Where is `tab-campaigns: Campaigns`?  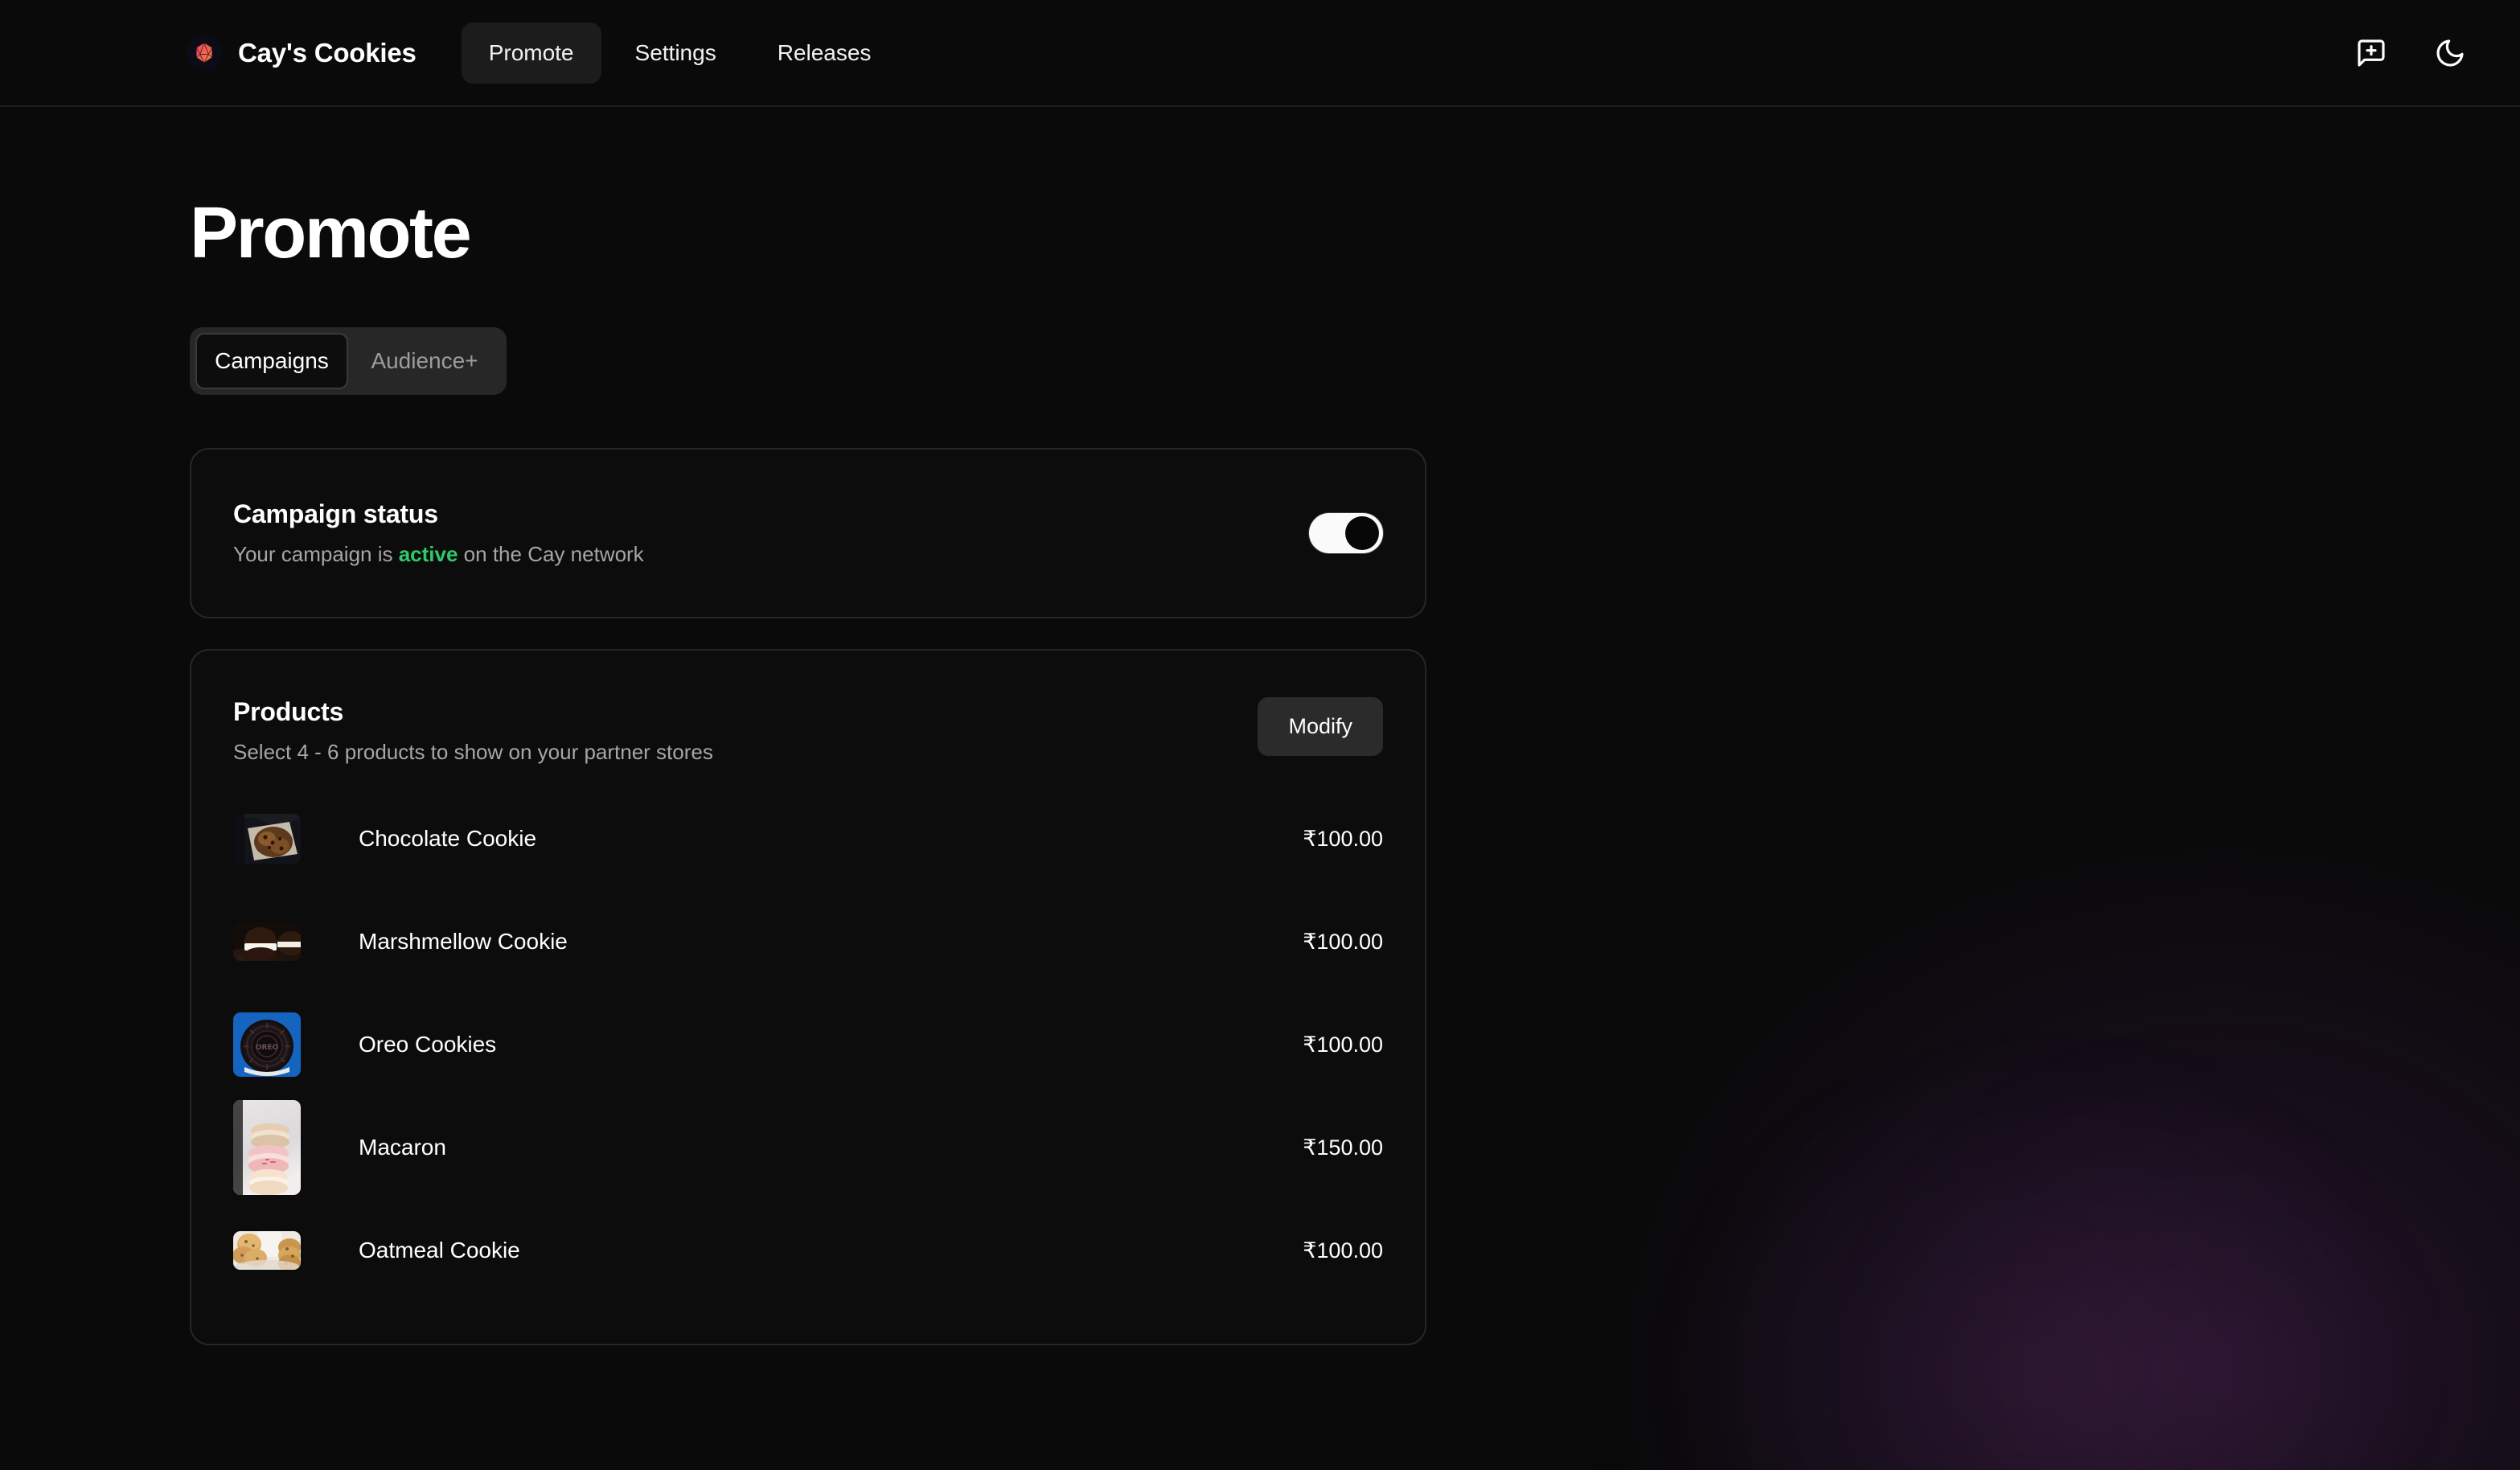
tab-campaigns: Campaigns is located at coordinates (271, 361).